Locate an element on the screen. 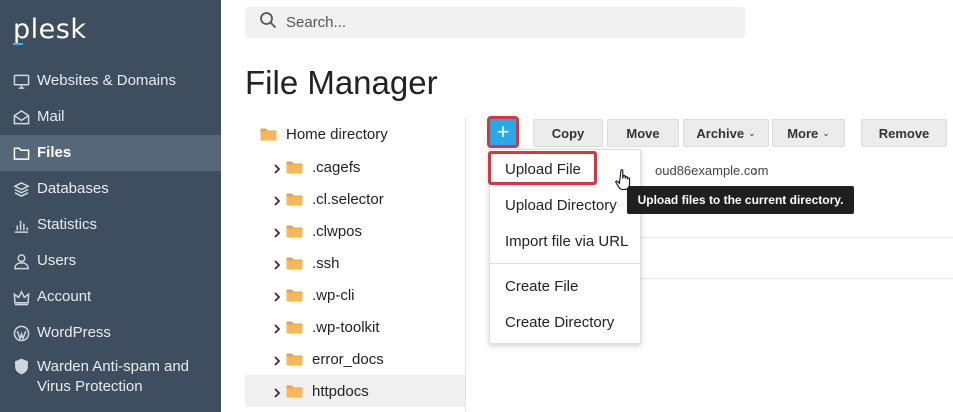 The width and height of the screenshot is (953, 412). copy-button: Copy is located at coordinates (568, 133).